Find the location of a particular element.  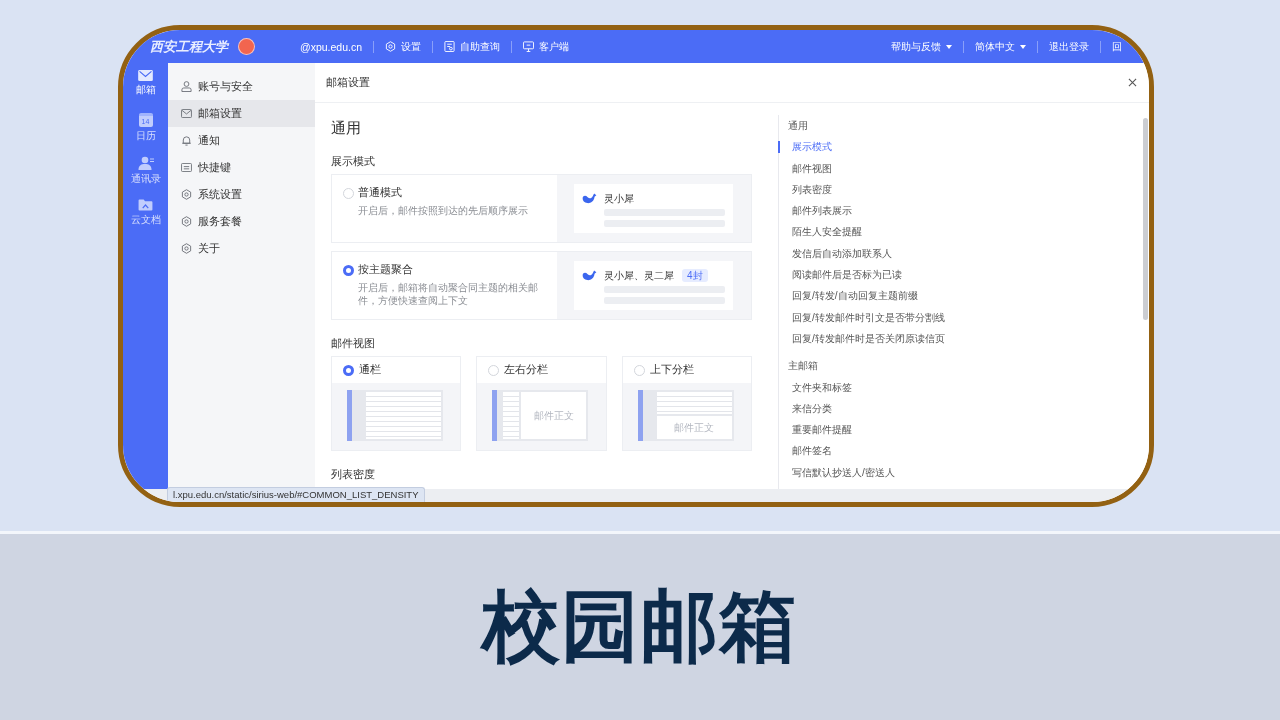

sender-name: 灵小犀 is located at coordinates (619, 198).